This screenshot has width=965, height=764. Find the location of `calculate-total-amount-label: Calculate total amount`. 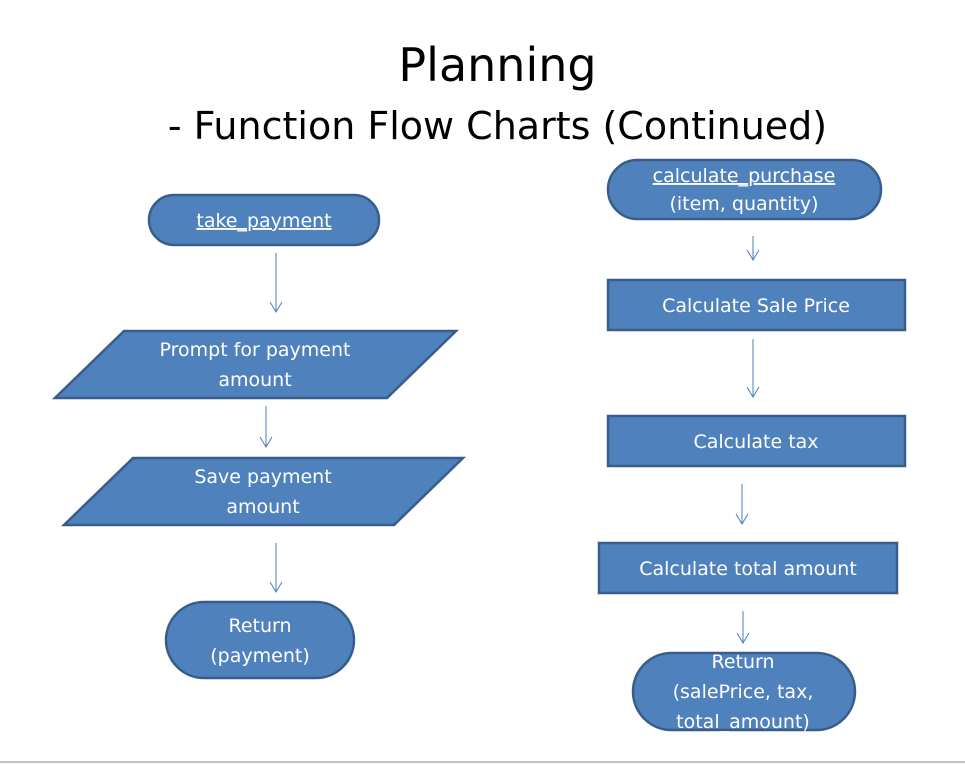

calculate-total-amount-label: Calculate total amount is located at coordinates (748, 569).